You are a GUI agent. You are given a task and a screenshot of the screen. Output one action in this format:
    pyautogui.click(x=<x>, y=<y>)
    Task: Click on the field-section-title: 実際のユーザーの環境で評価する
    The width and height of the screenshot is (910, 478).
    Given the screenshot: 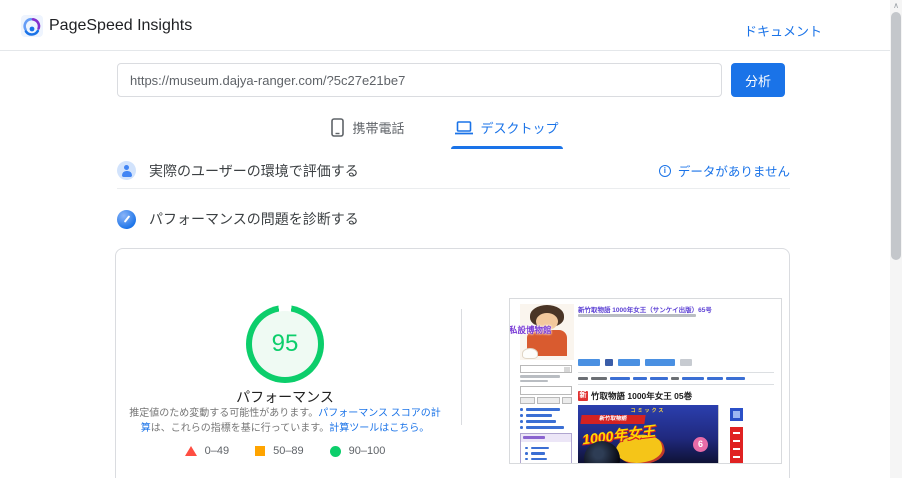 What is the action you would take?
    pyautogui.click(x=254, y=170)
    